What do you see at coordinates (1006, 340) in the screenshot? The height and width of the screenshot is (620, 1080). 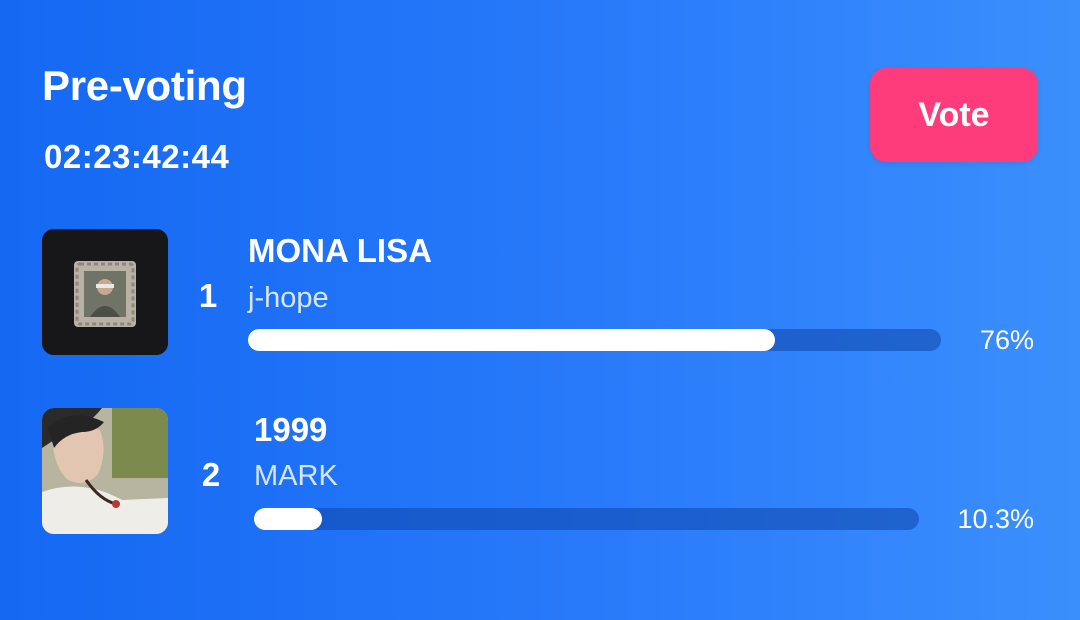 I see `vote-percentage: 76%` at bounding box center [1006, 340].